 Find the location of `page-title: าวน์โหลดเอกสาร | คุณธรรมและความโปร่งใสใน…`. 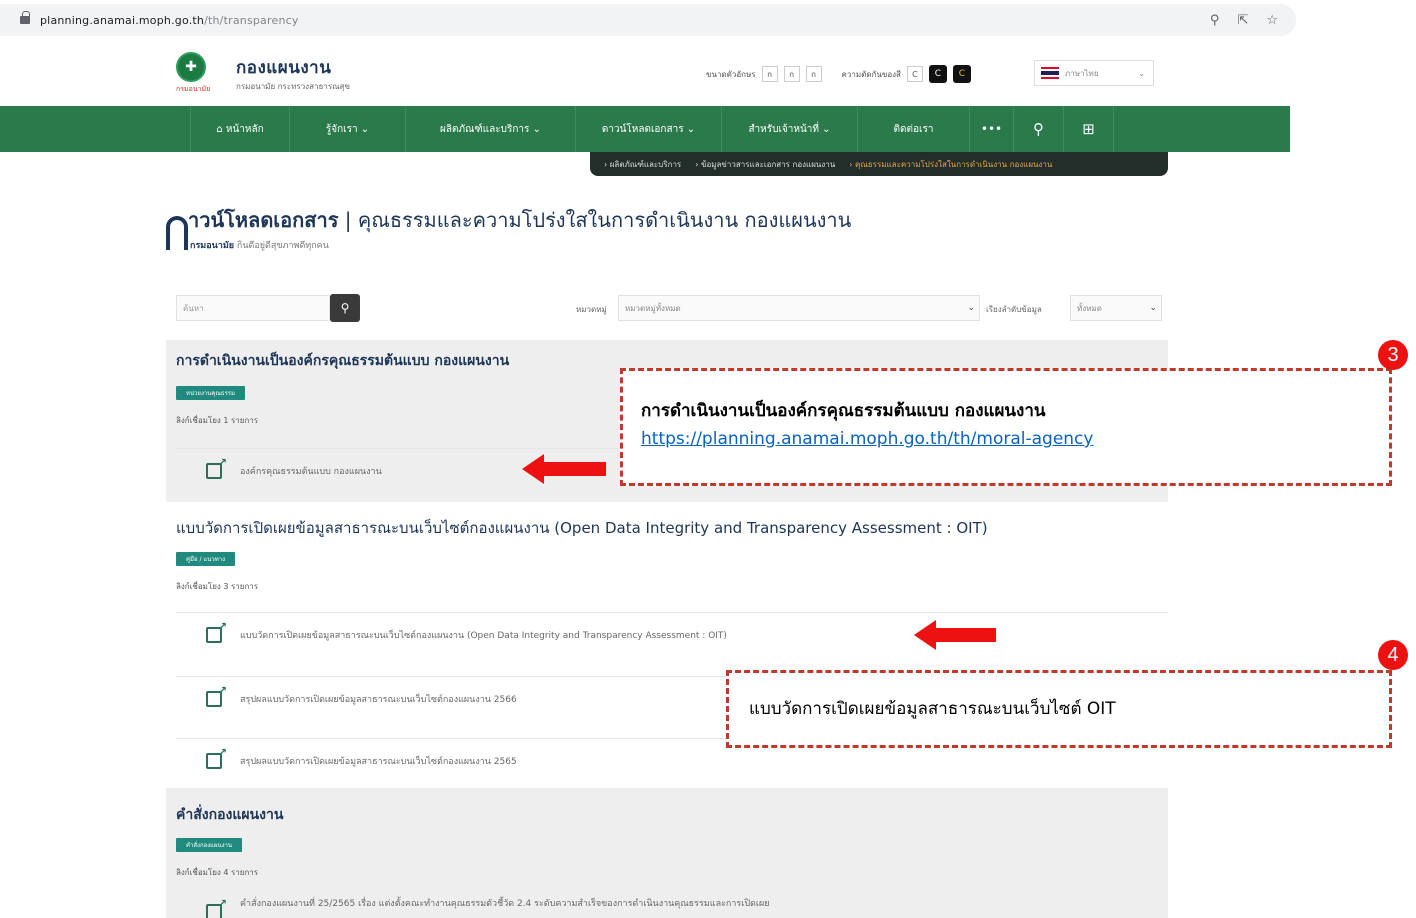

page-title: าวน์โหลดเอกสาร | คุณธรรมและความโปร่งใสใน… is located at coordinates (520, 220).